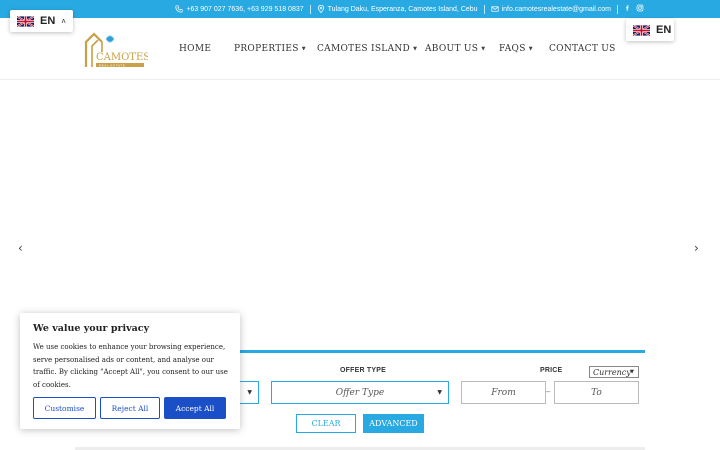 Image resolution: width=720 pixels, height=450 pixels. I want to click on nav-label: FAQS, so click(512, 49).